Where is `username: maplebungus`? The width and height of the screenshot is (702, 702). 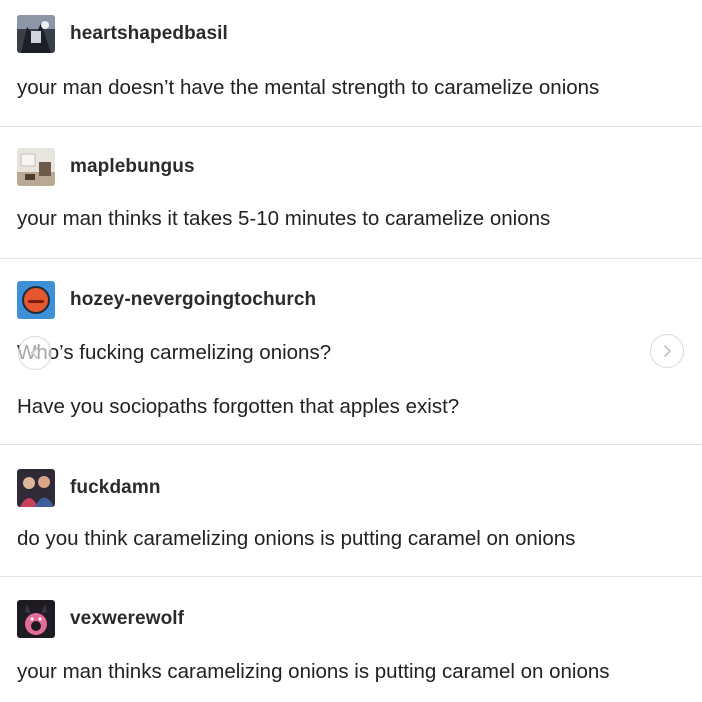
username: maplebungus is located at coordinates (132, 167).